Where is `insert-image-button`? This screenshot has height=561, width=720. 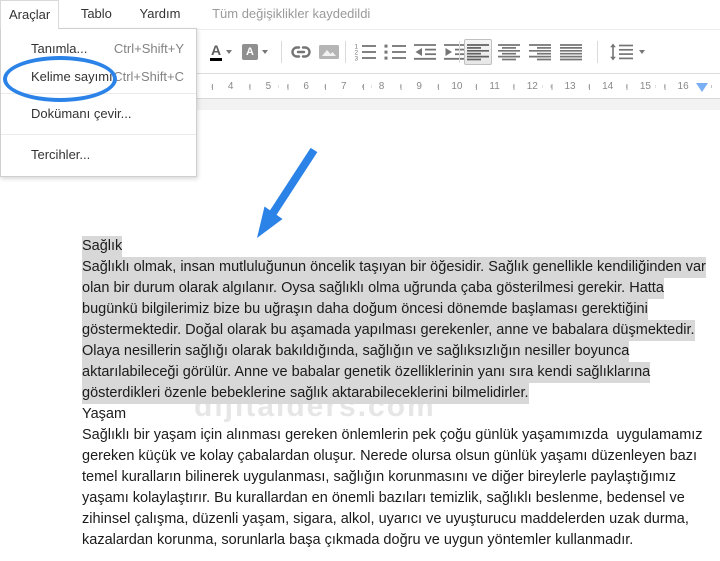
insert-image-button is located at coordinates (329, 52).